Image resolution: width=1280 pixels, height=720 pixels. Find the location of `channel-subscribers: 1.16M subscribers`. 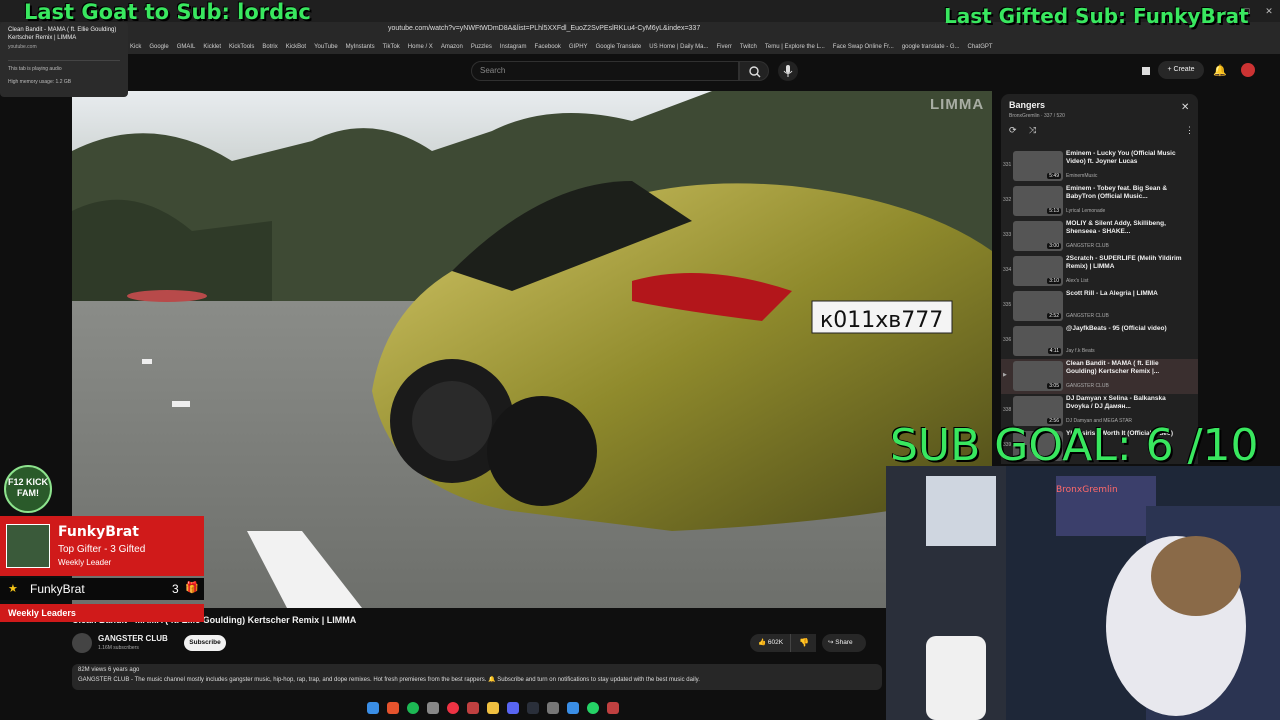

channel-subscribers: 1.16M subscribers is located at coordinates (118, 648).